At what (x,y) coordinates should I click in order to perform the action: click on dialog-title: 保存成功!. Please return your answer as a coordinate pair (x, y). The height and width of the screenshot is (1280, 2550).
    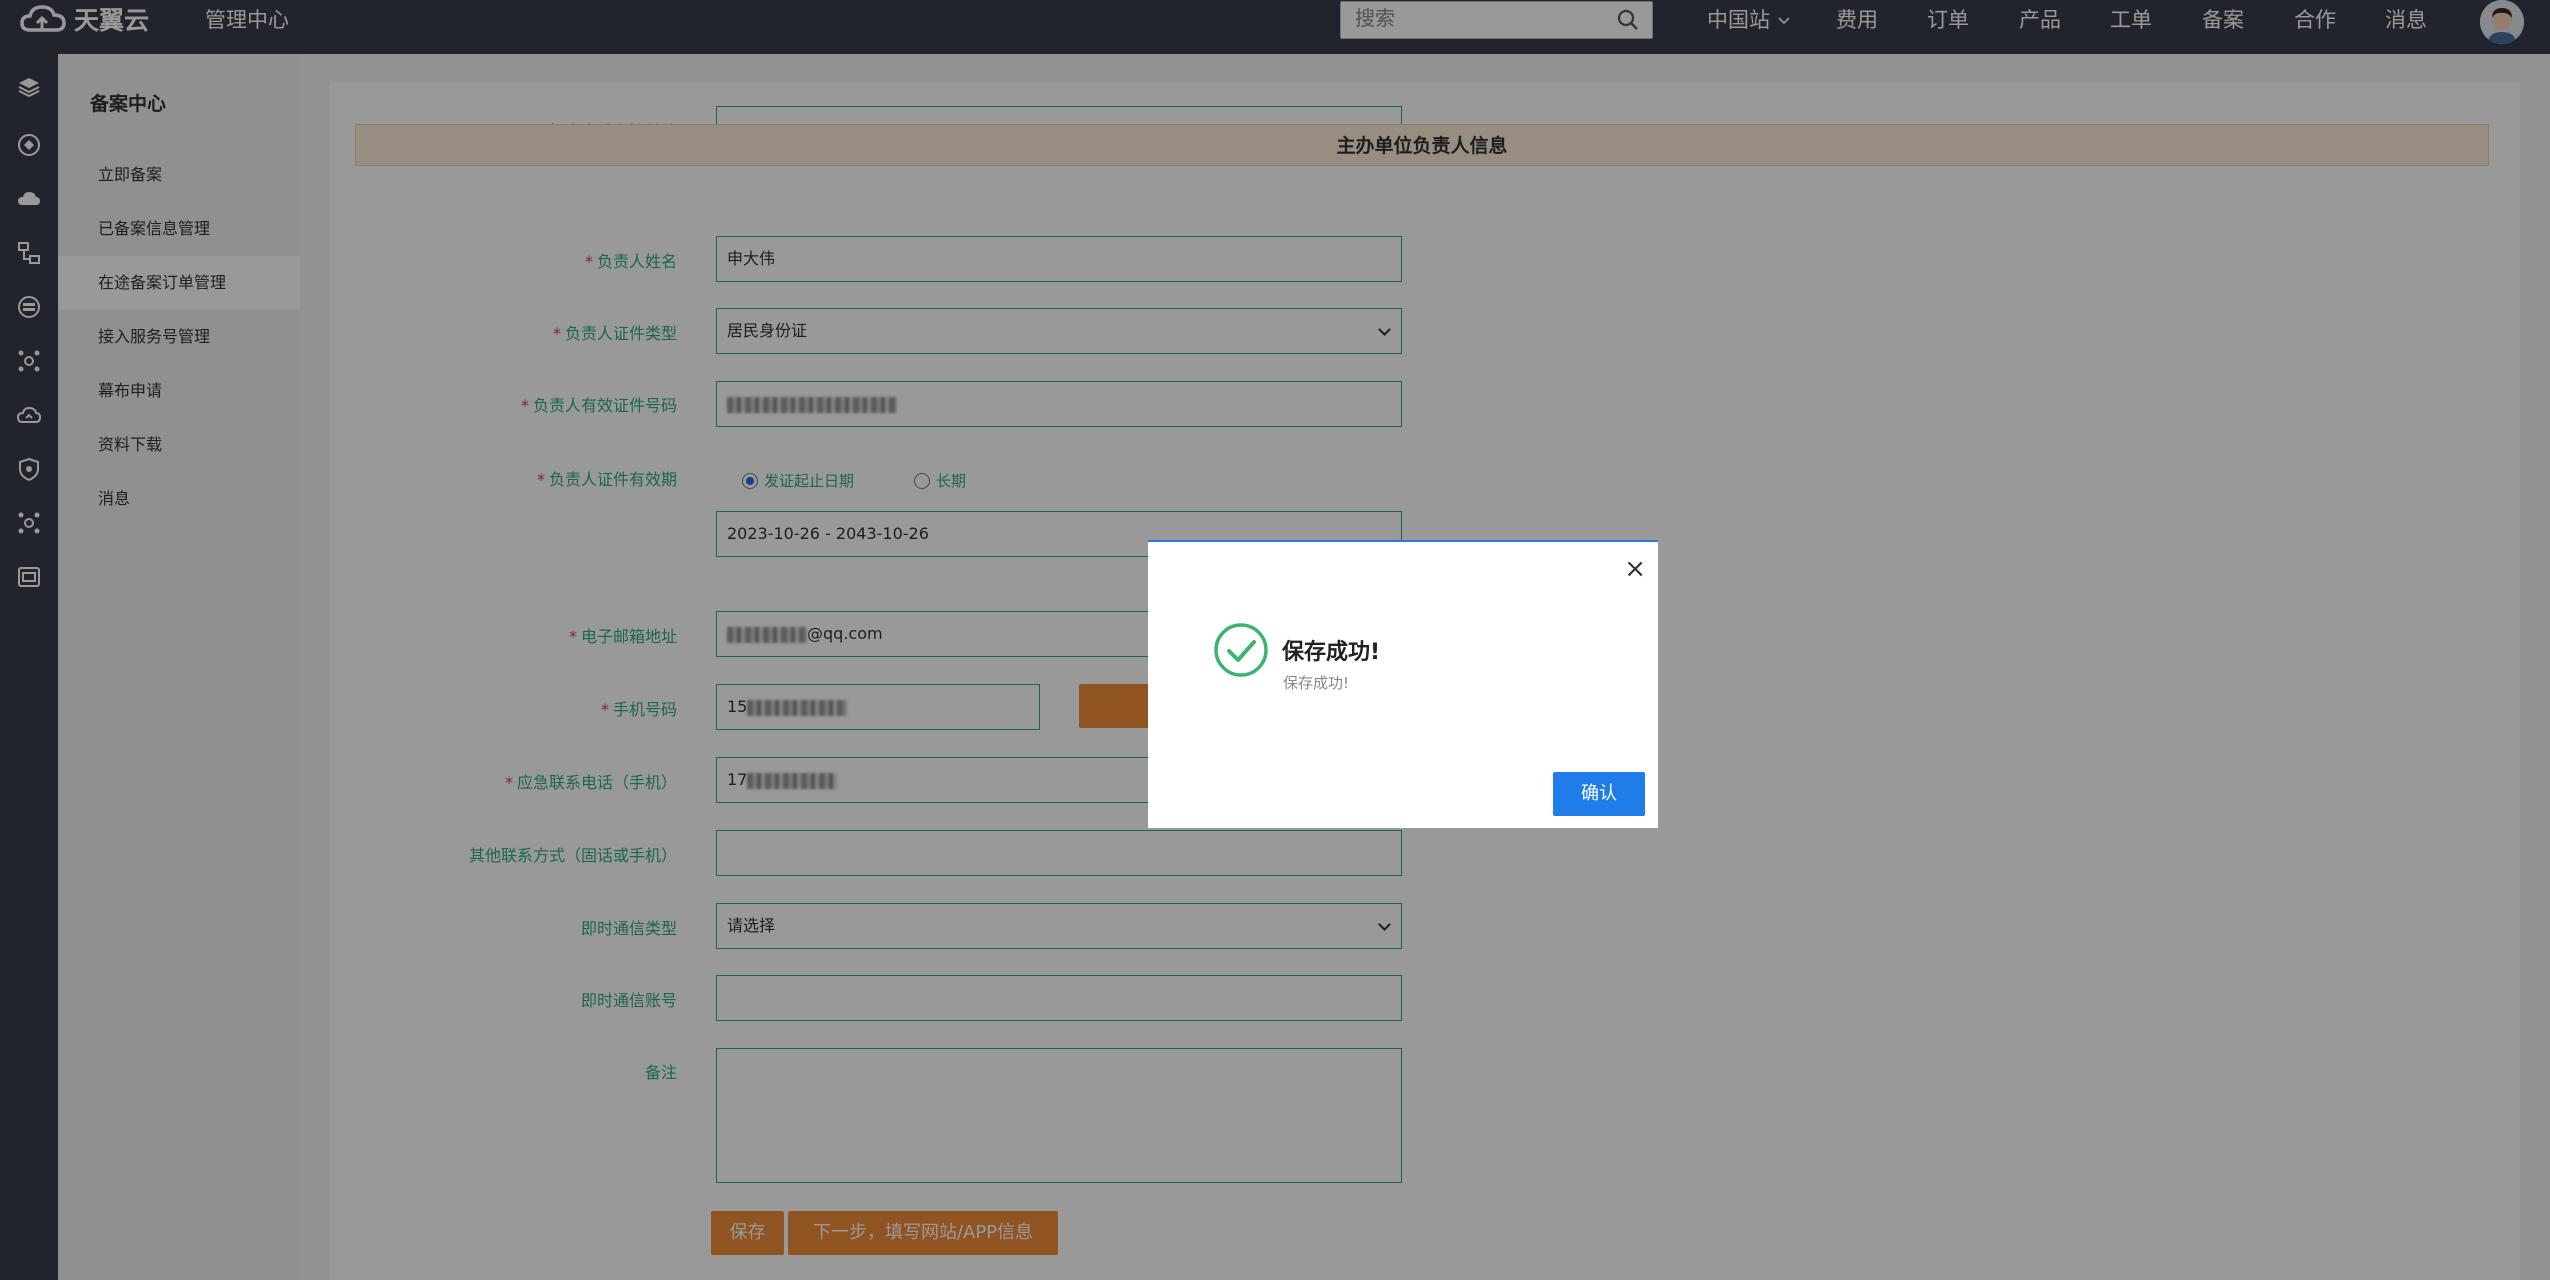
    Looking at the image, I should click on (1331, 652).